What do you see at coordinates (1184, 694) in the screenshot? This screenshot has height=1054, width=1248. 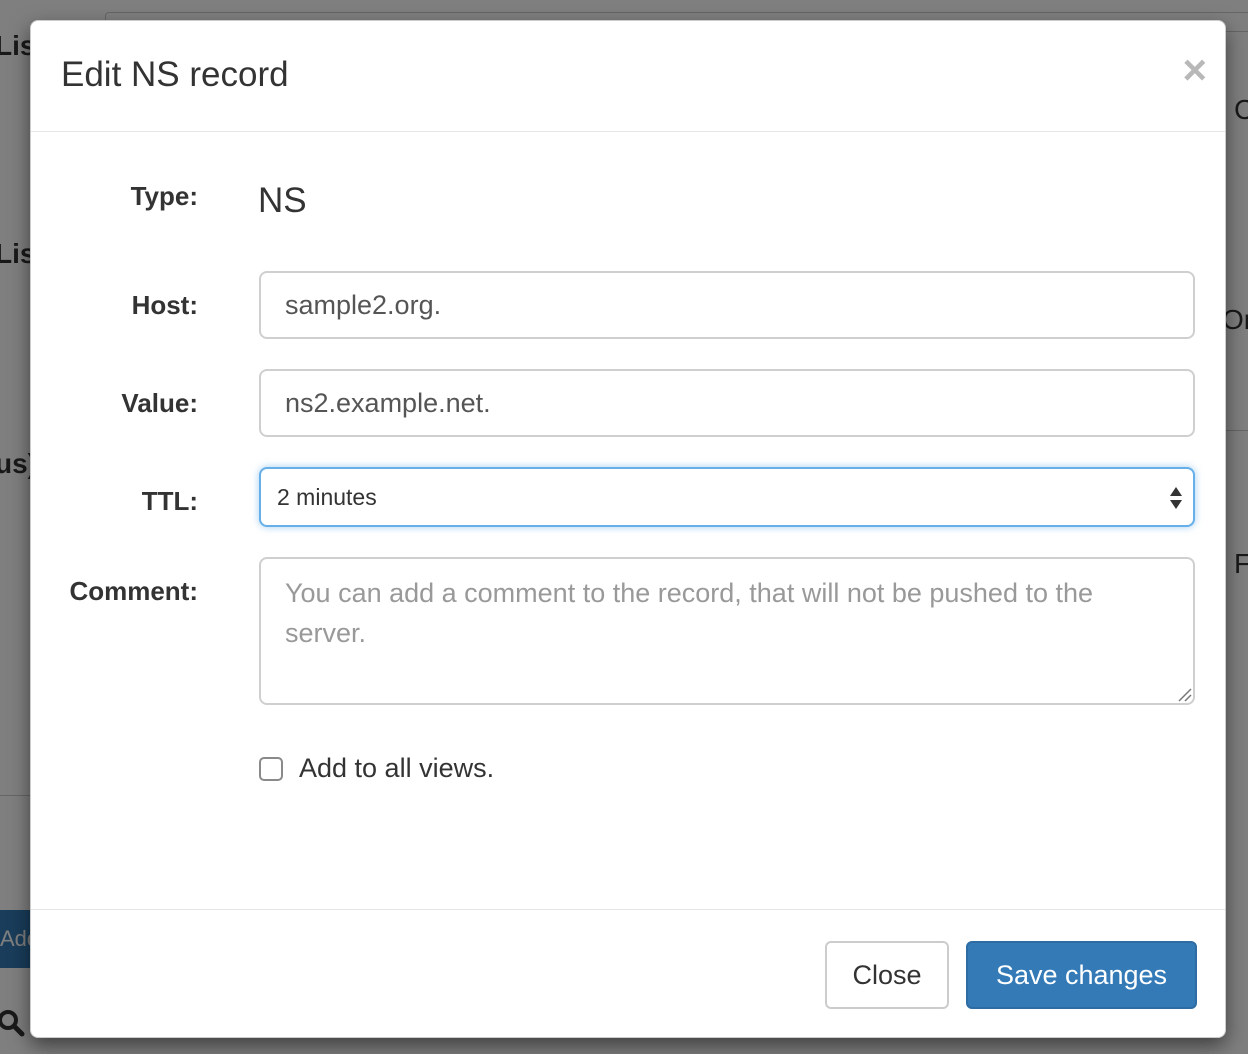 I see `resize-grip-icon` at bounding box center [1184, 694].